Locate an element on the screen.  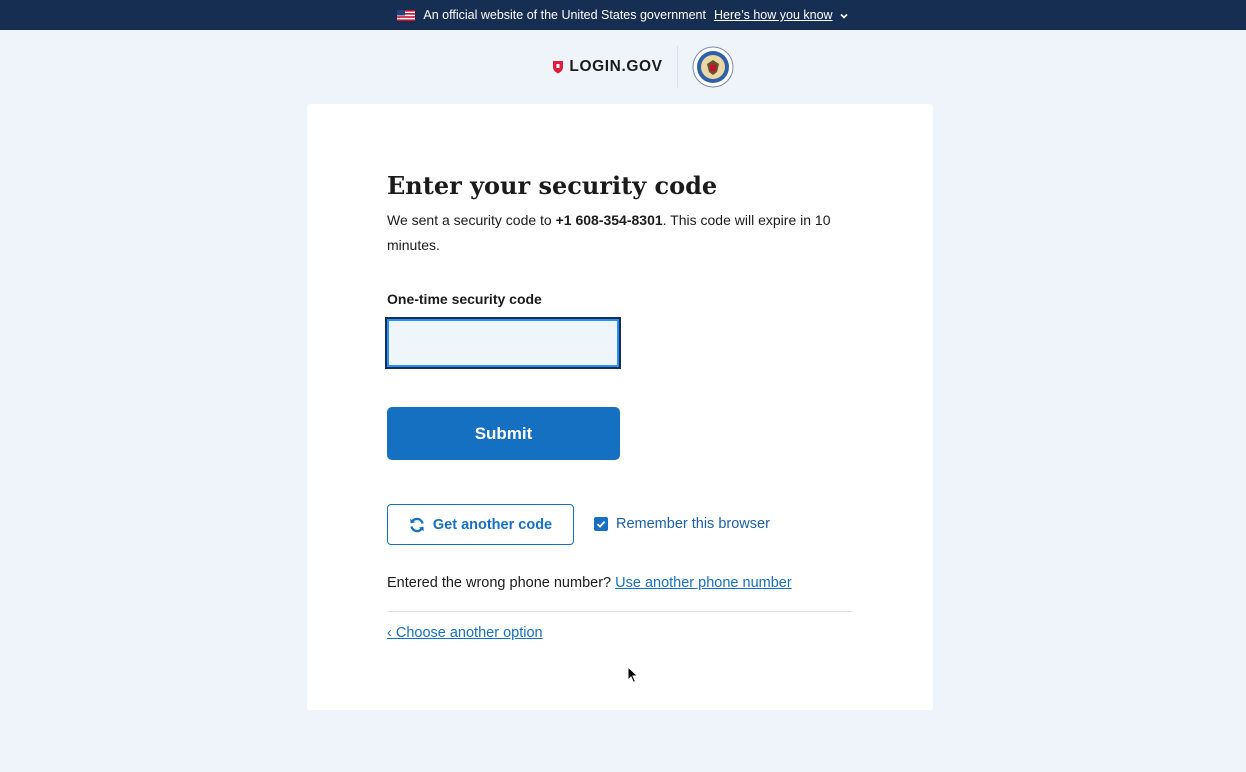
security-code-input is located at coordinates (503, 343).